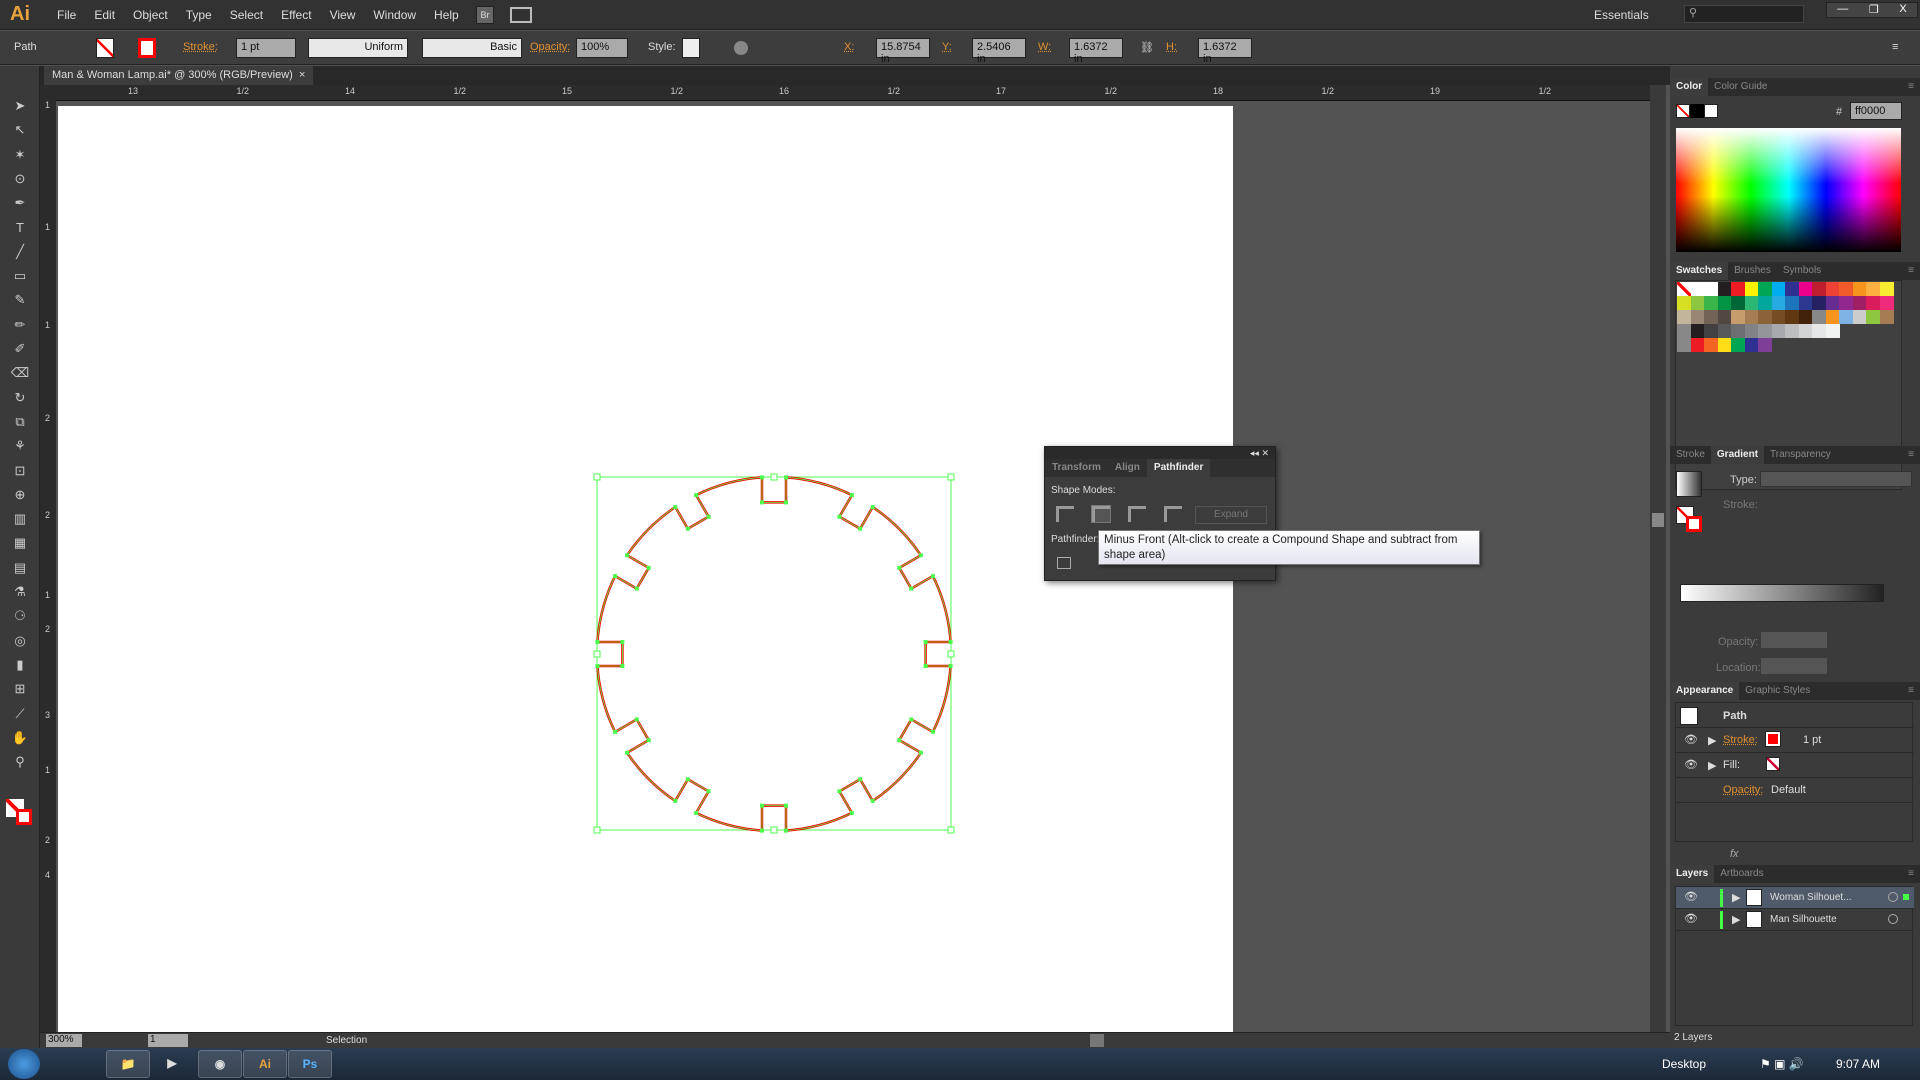  What do you see at coordinates (1137, 514) in the screenshot?
I see `intersect-button` at bounding box center [1137, 514].